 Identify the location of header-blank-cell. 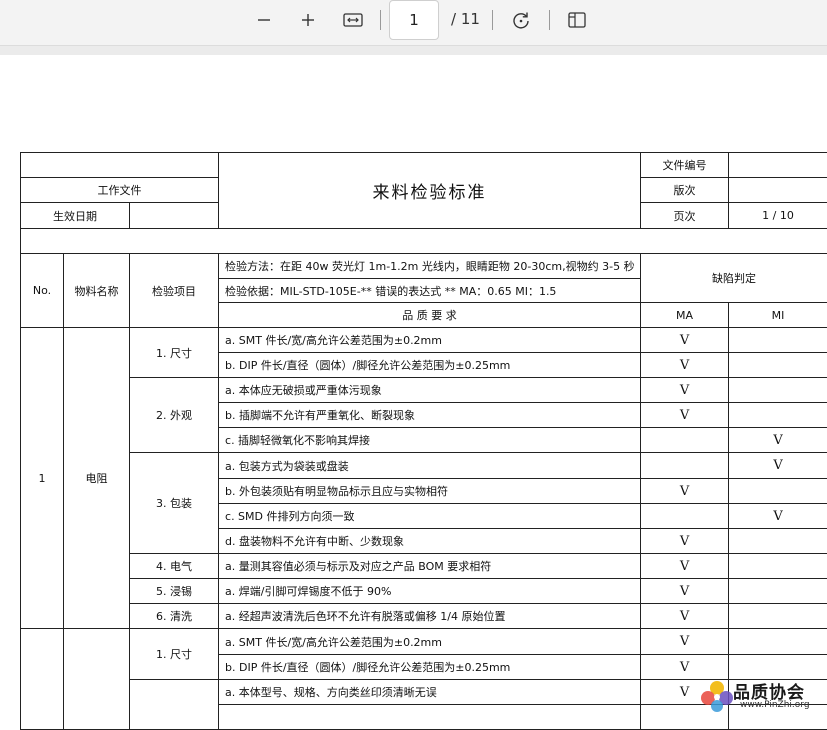
(120, 165).